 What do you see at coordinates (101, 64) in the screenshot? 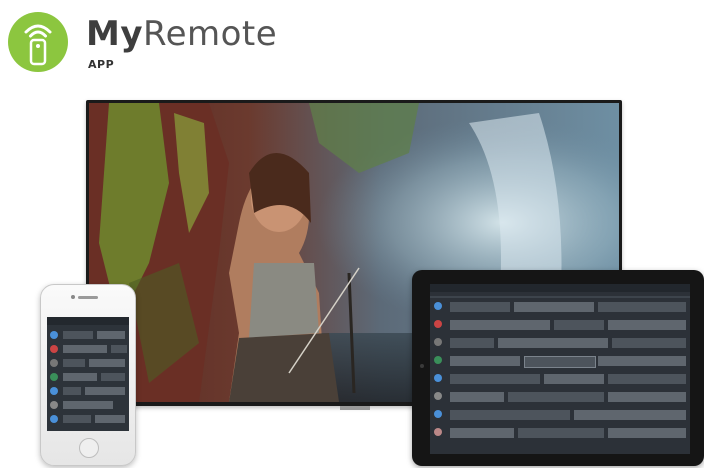
I see `brand-subtitle: APP` at bounding box center [101, 64].